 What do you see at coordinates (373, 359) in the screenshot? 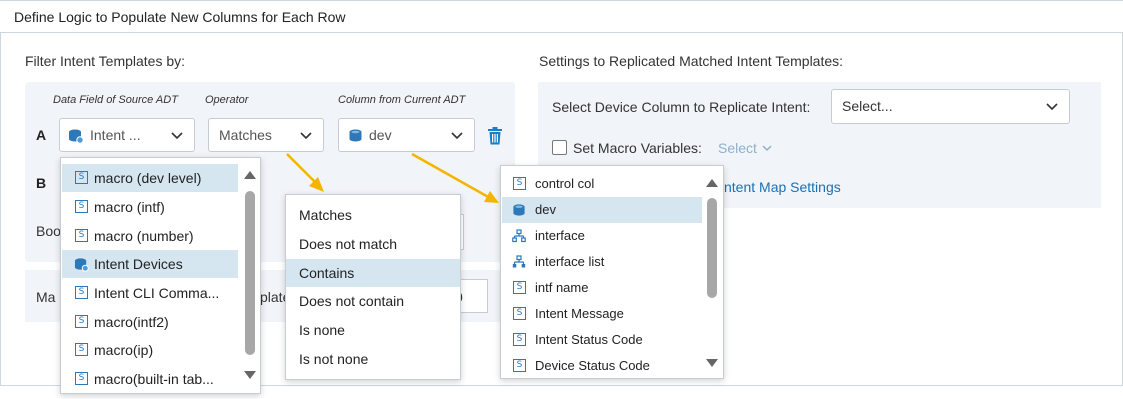
I see `list-item: Is not none` at bounding box center [373, 359].